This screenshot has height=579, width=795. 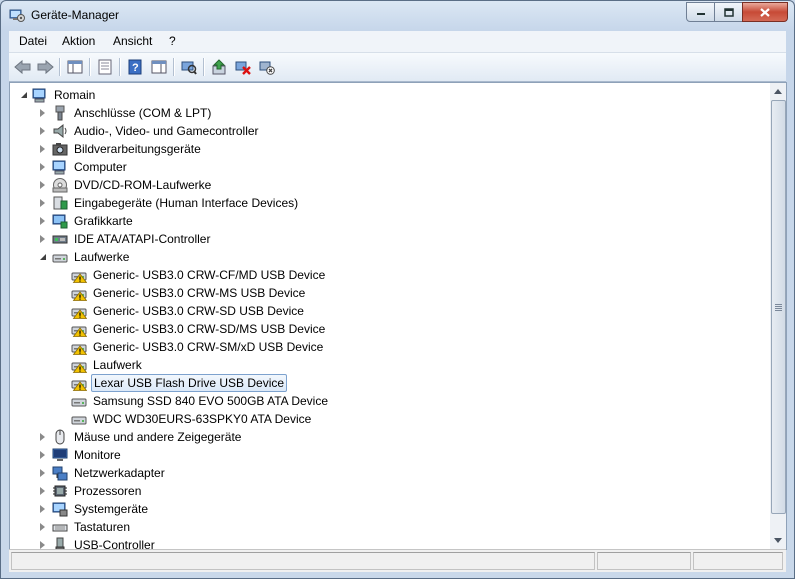 I want to click on monitor-icon, so click(x=60, y=454).